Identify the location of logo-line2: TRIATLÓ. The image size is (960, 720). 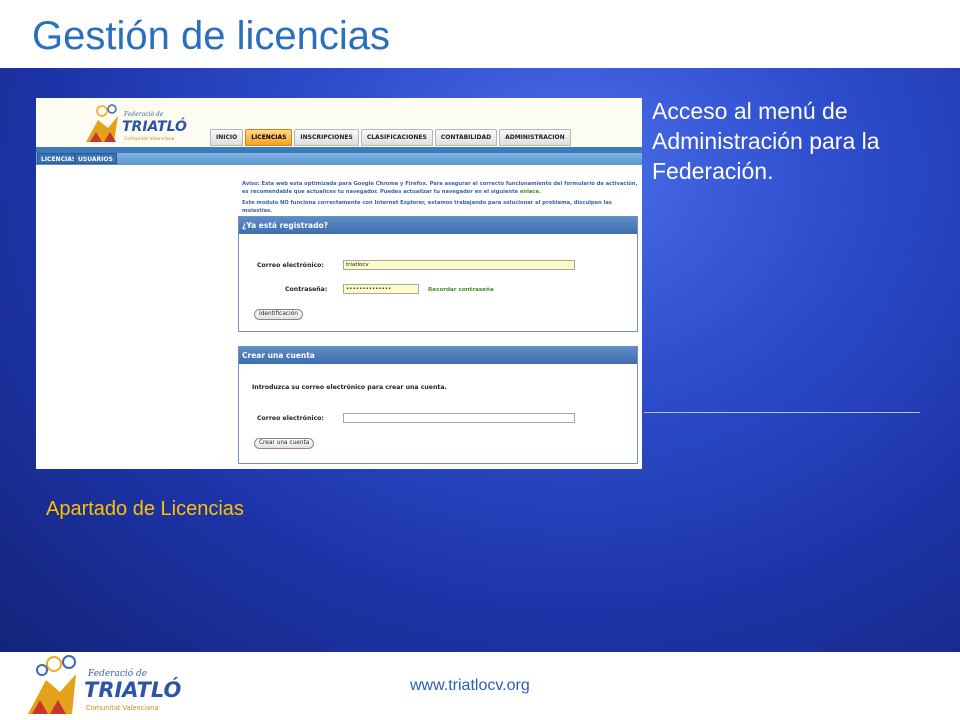
(154, 126).